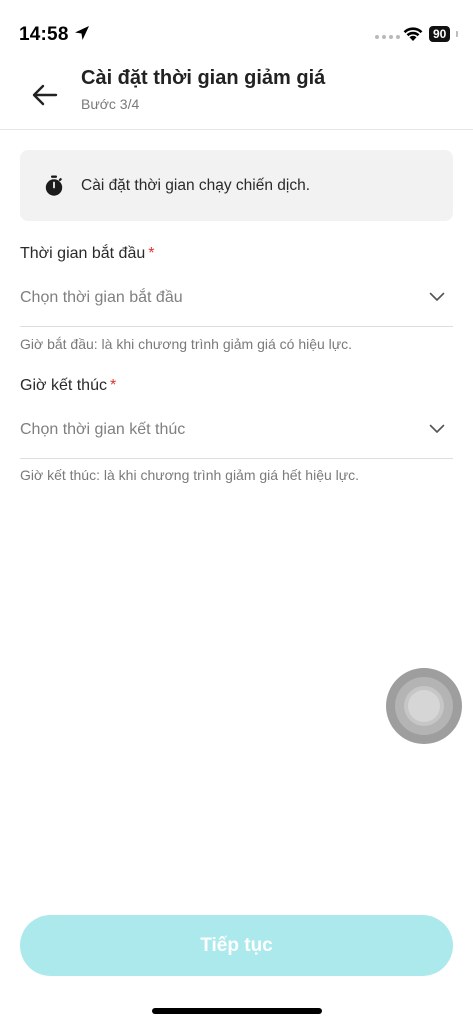  What do you see at coordinates (236, 945) in the screenshot?
I see `continue-button: Tiếp tục` at bounding box center [236, 945].